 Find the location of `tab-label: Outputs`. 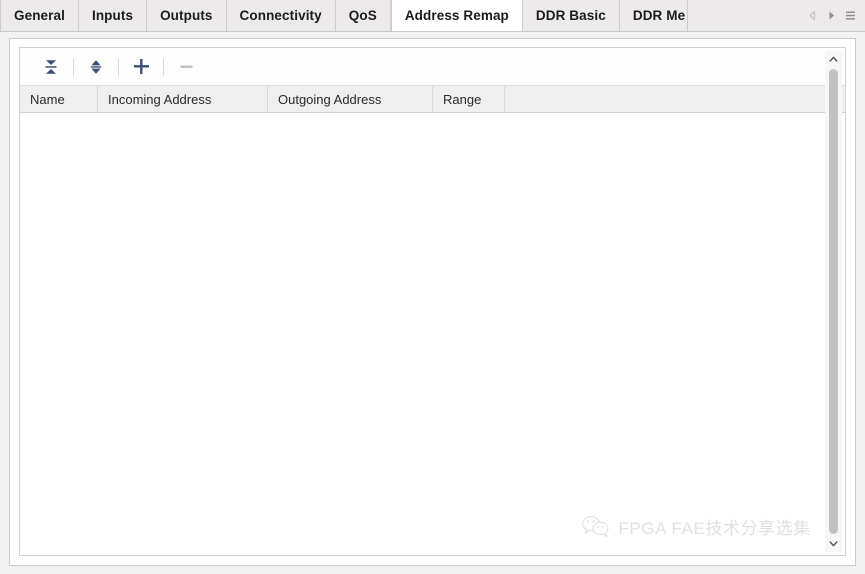

tab-label: Outputs is located at coordinates (186, 15).